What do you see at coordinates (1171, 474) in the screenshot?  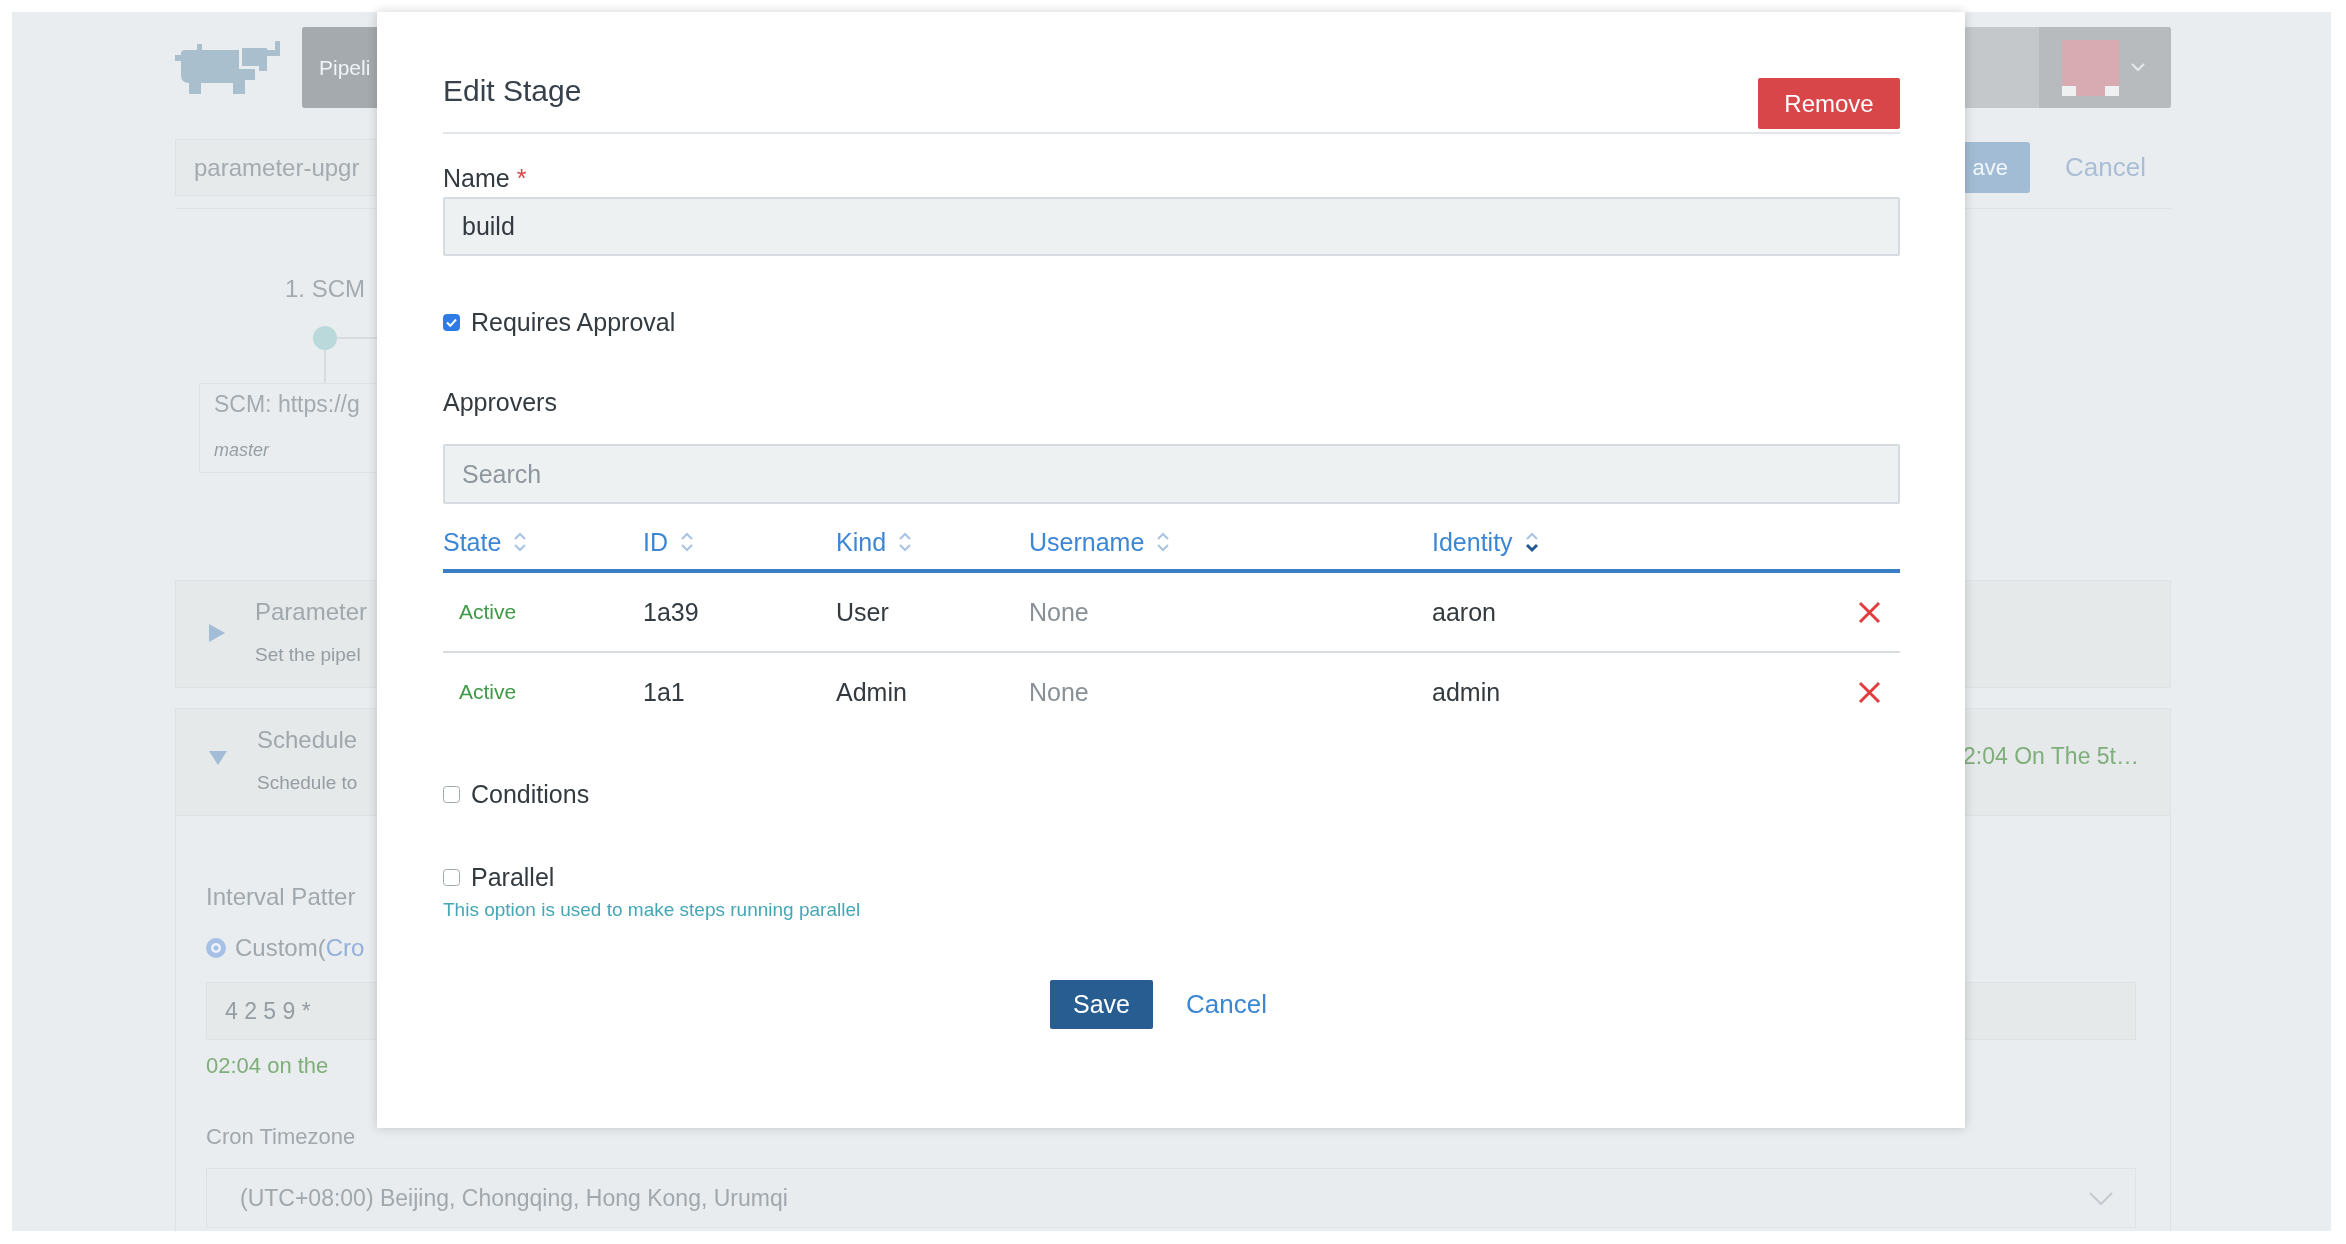 I see `search-field: Search` at bounding box center [1171, 474].